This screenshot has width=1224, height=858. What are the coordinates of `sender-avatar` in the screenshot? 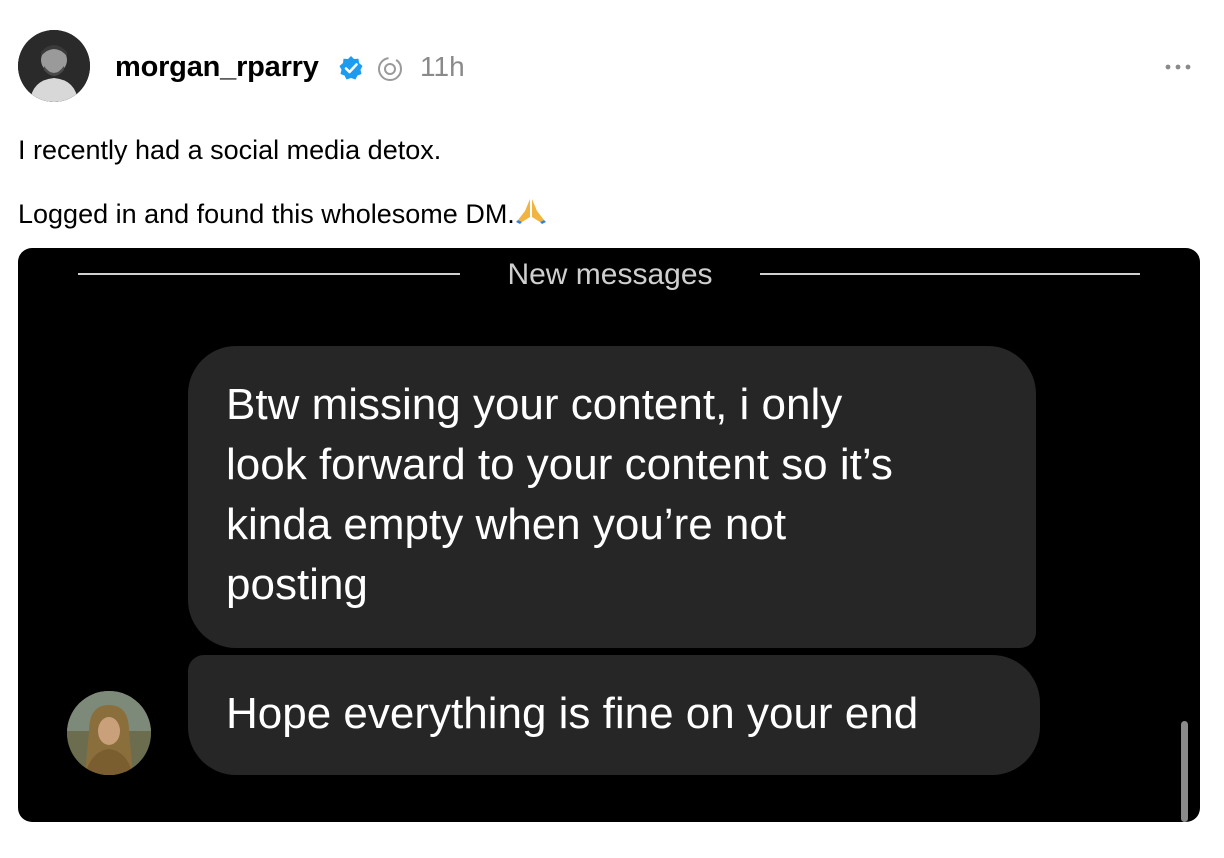 It's located at (109, 733).